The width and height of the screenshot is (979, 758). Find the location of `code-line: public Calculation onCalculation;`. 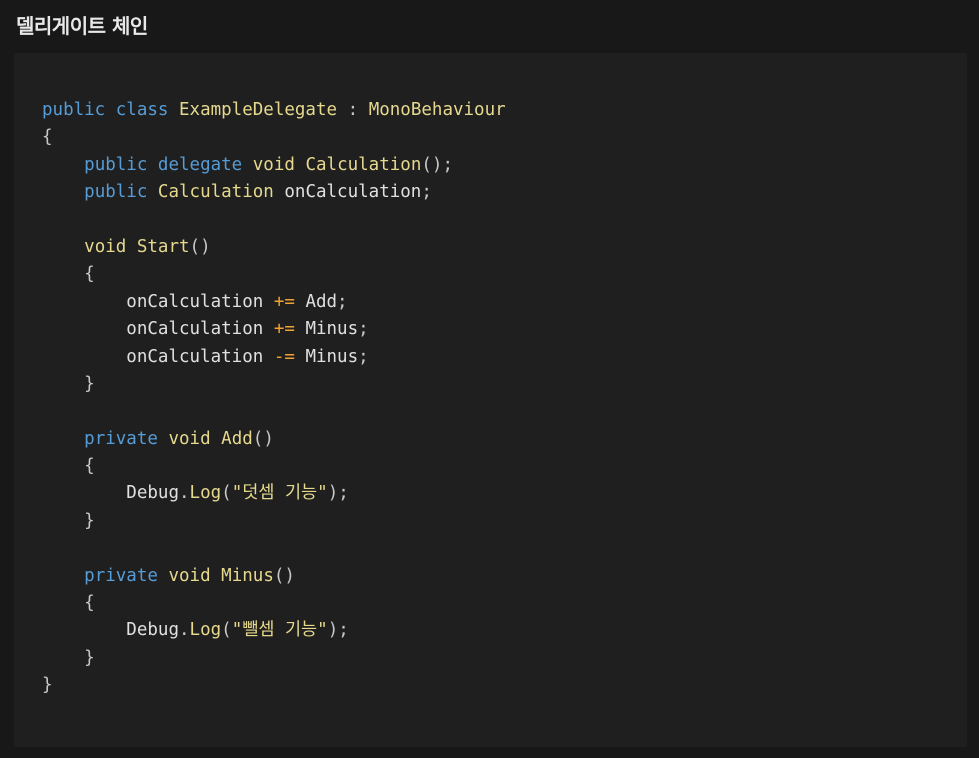

code-line: public Calculation onCalculation; is located at coordinates (274, 192).